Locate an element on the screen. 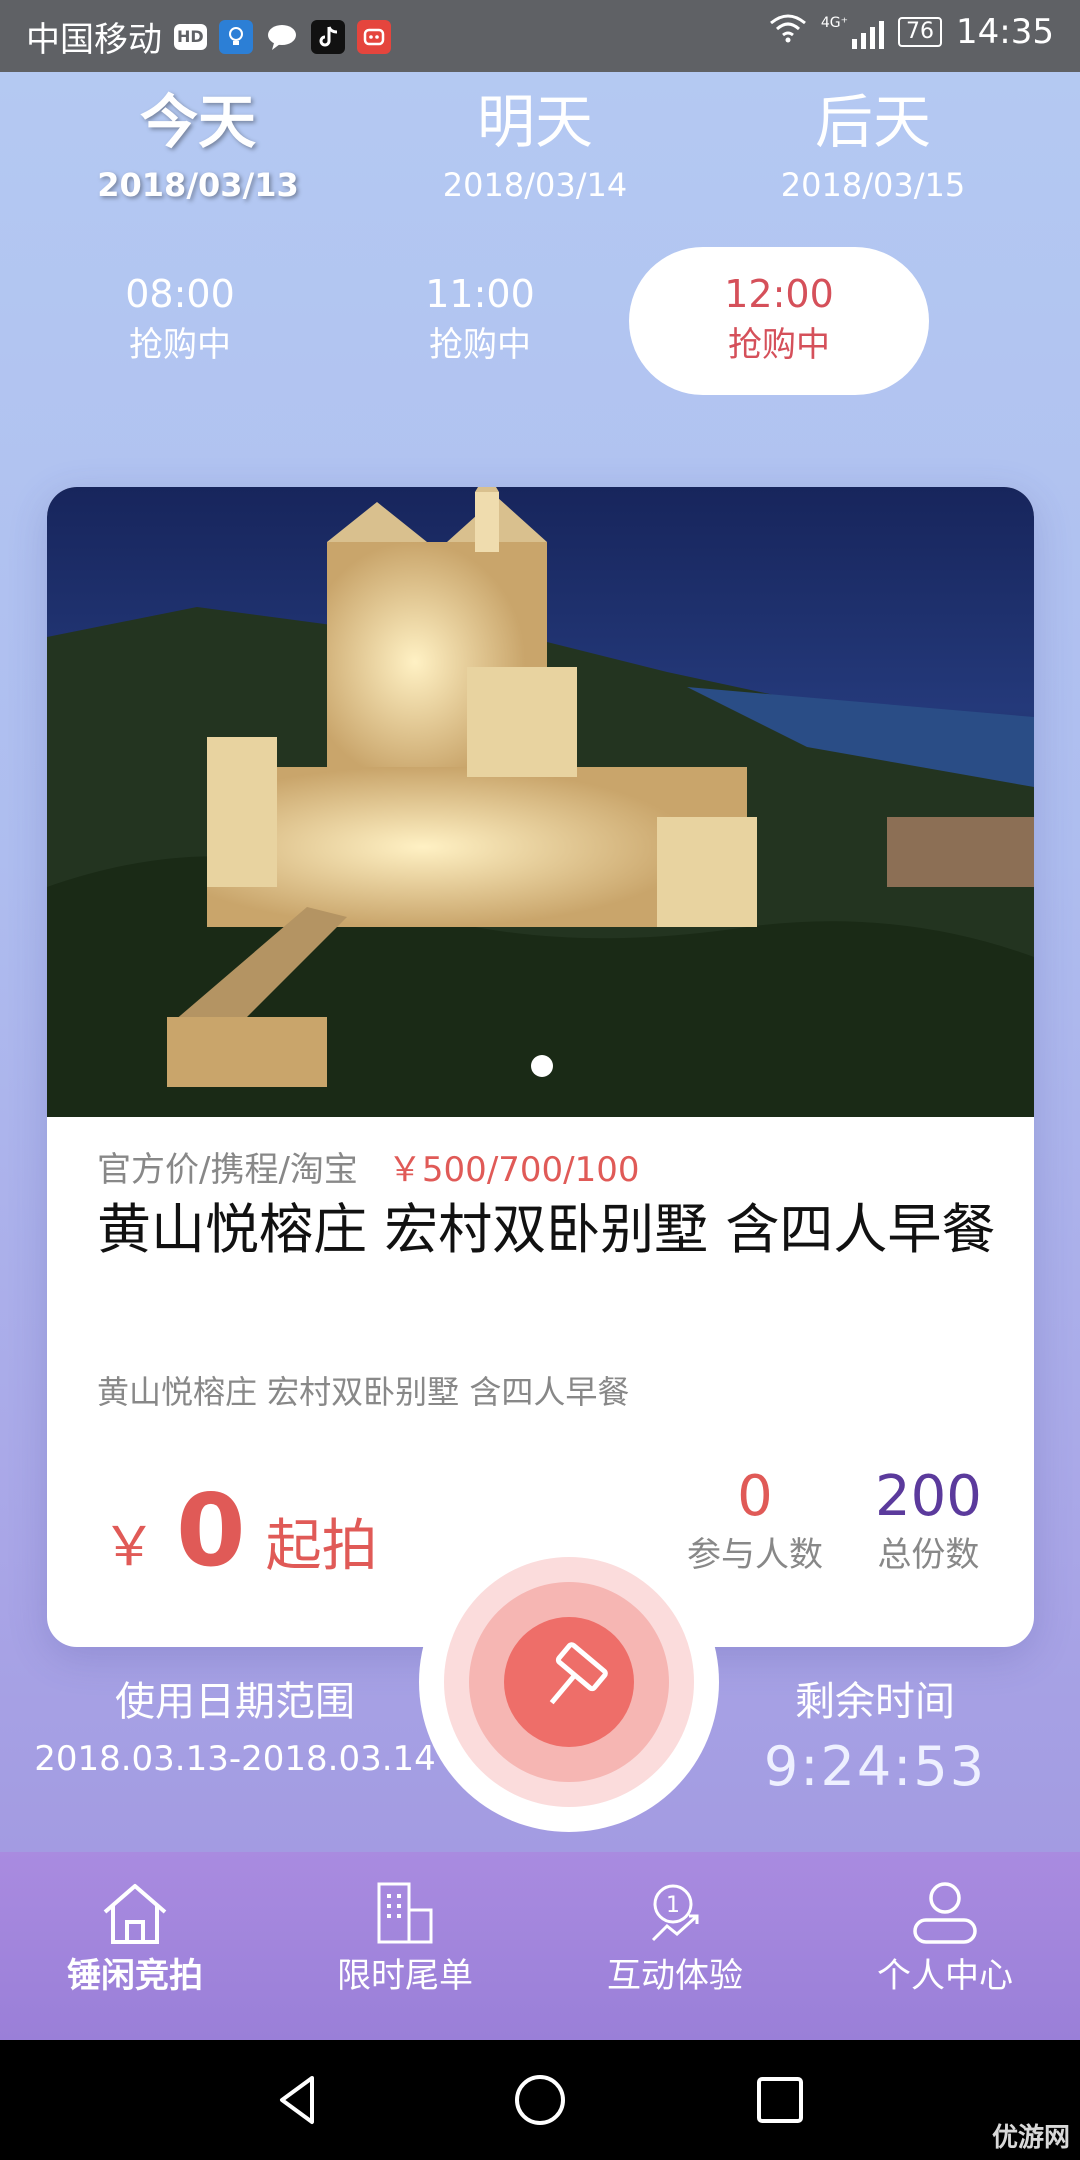 This screenshot has width=1080, height=2160. starting-price-value: 0 is located at coordinates (211, 1530).